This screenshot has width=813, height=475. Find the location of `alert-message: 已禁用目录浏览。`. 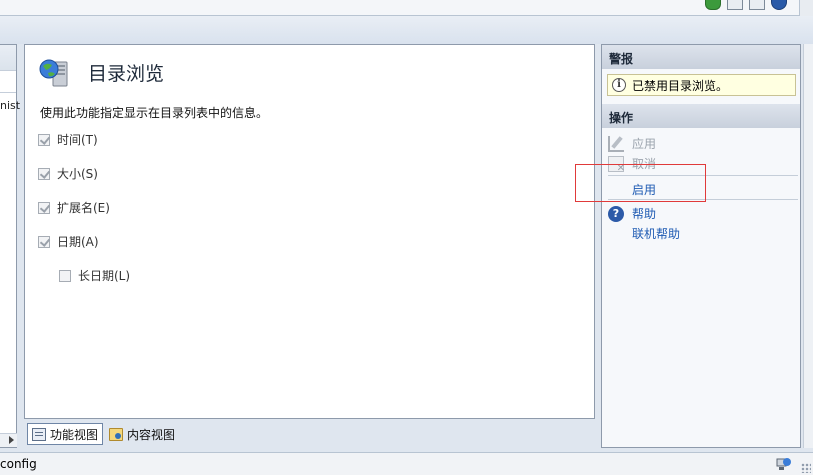

alert-message: 已禁用目录浏览。 is located at coordinates (680, 85).